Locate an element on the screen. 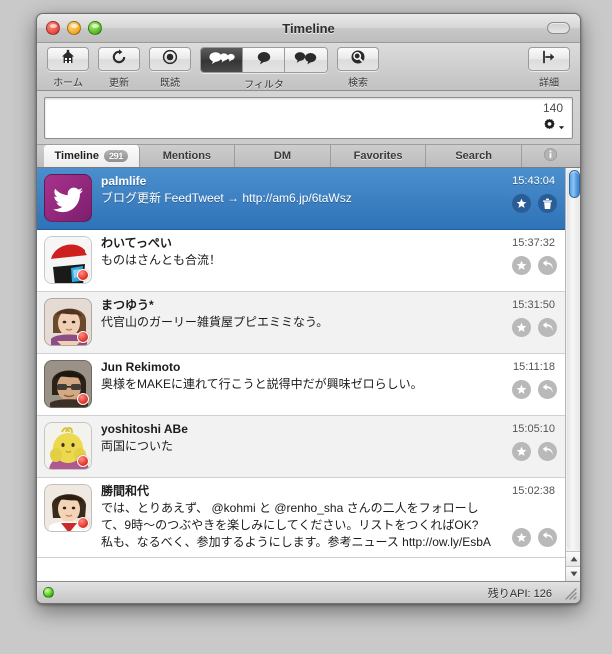 This screenshot has width=612, height=654. detail-button is located at coordinates (549, 59).